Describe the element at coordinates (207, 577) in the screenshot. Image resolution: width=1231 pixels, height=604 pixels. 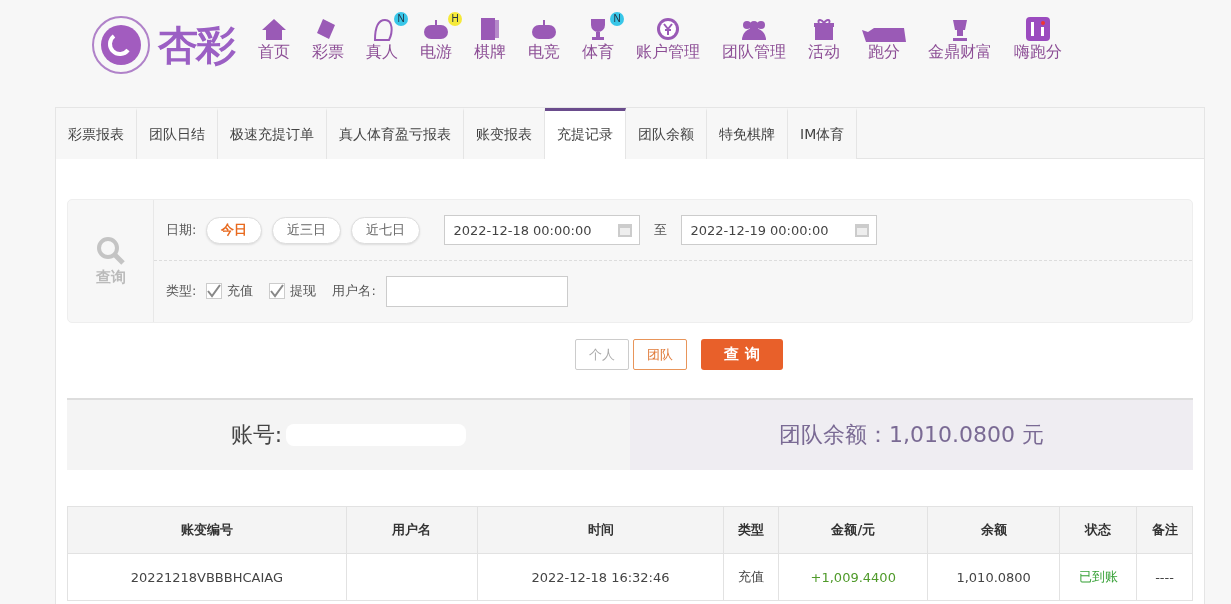
I see `table-cell: 20221218VBBBHCAIAG` at that location.